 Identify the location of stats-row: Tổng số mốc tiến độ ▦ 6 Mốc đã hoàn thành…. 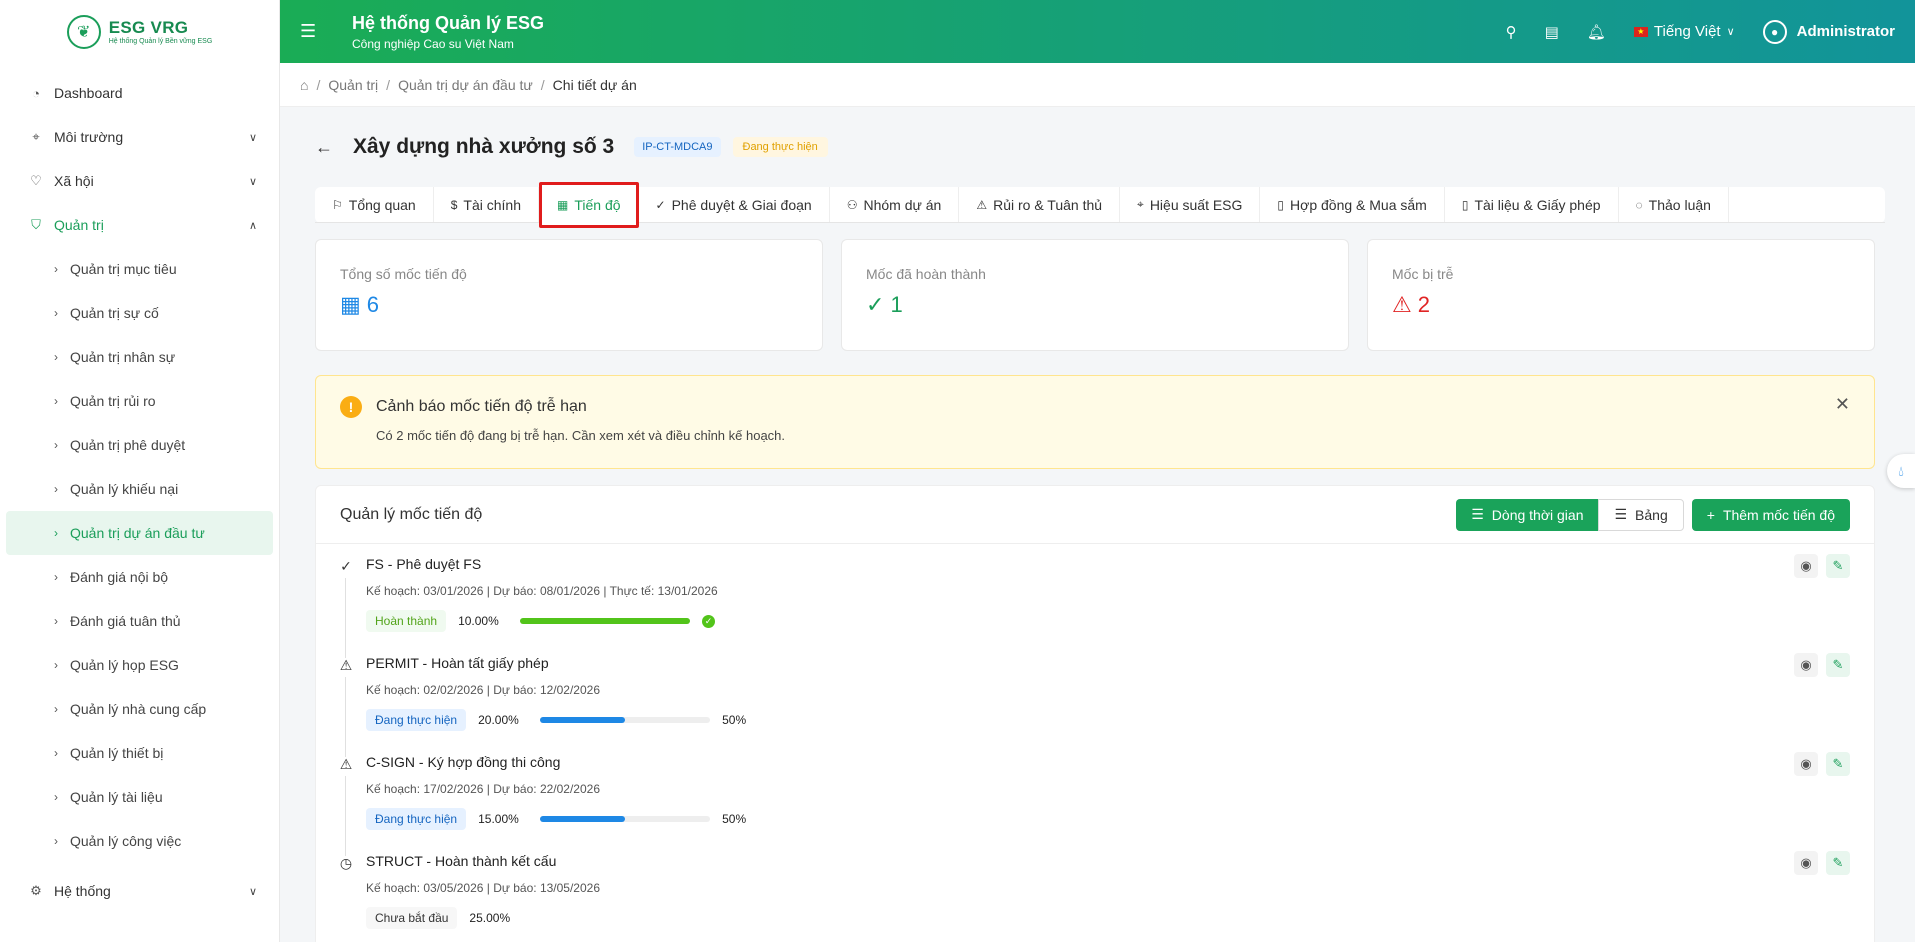
(1100, 287).